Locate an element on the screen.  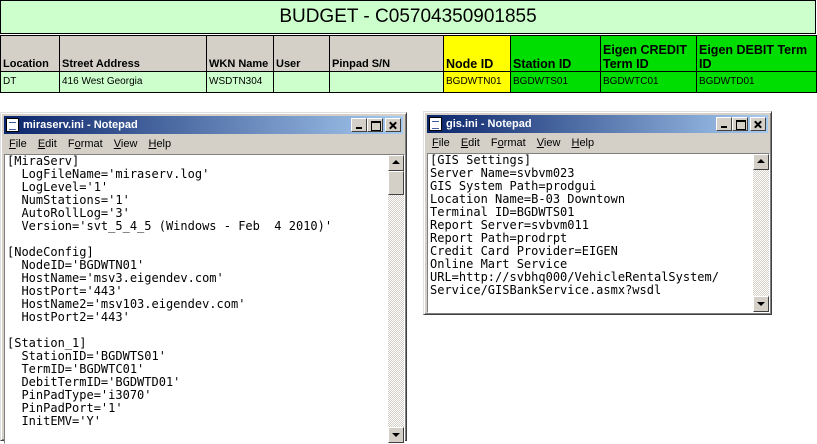
title-bar: miraserv.ini - Notepad is located at coordinates (203, 125).